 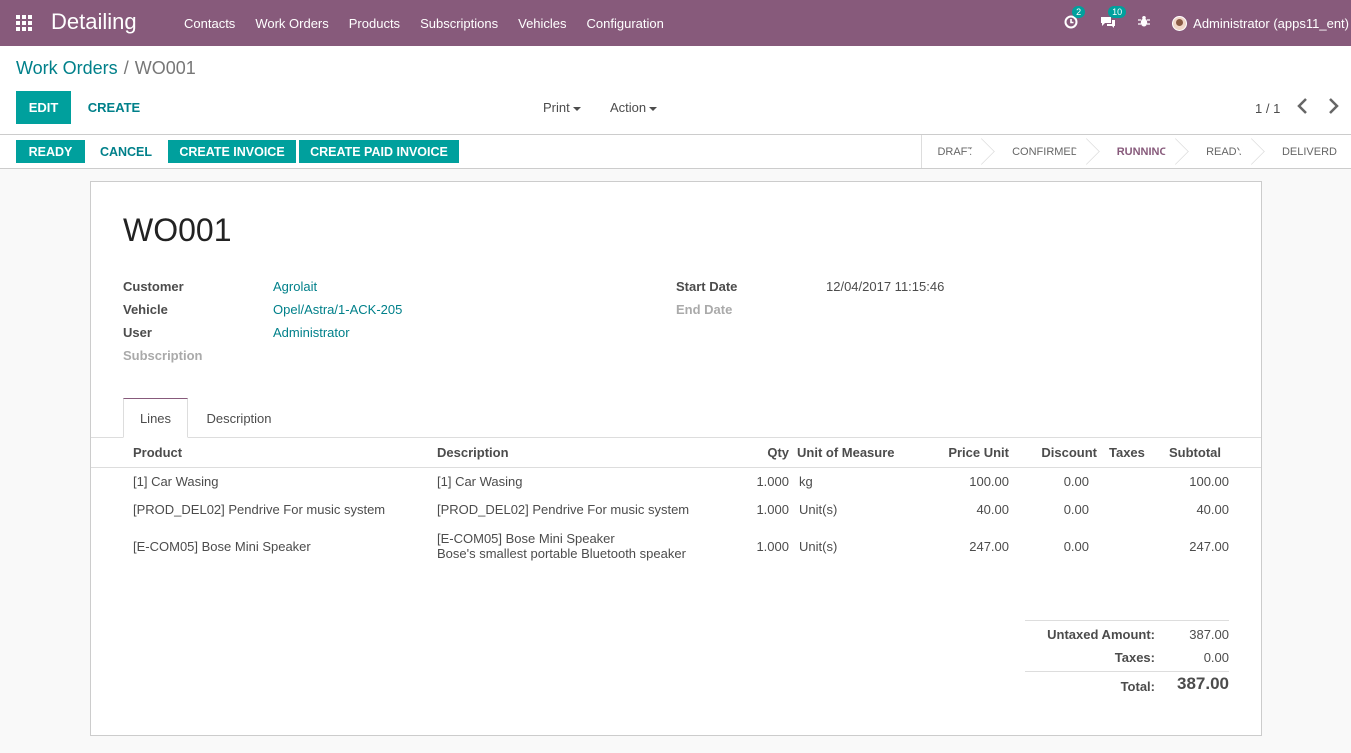 What do you see at coordinates (285, 453) in the screenshot?
I see `column-header-product: Product` at bounding box center [285, 453].